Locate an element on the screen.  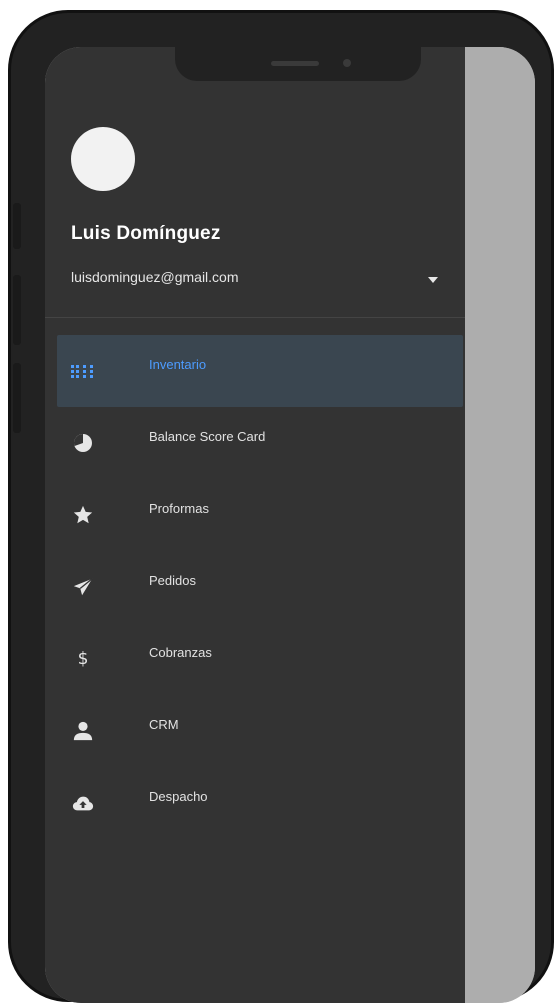
menu-item-label: Cobranzas is located at coordinates (180, 652).